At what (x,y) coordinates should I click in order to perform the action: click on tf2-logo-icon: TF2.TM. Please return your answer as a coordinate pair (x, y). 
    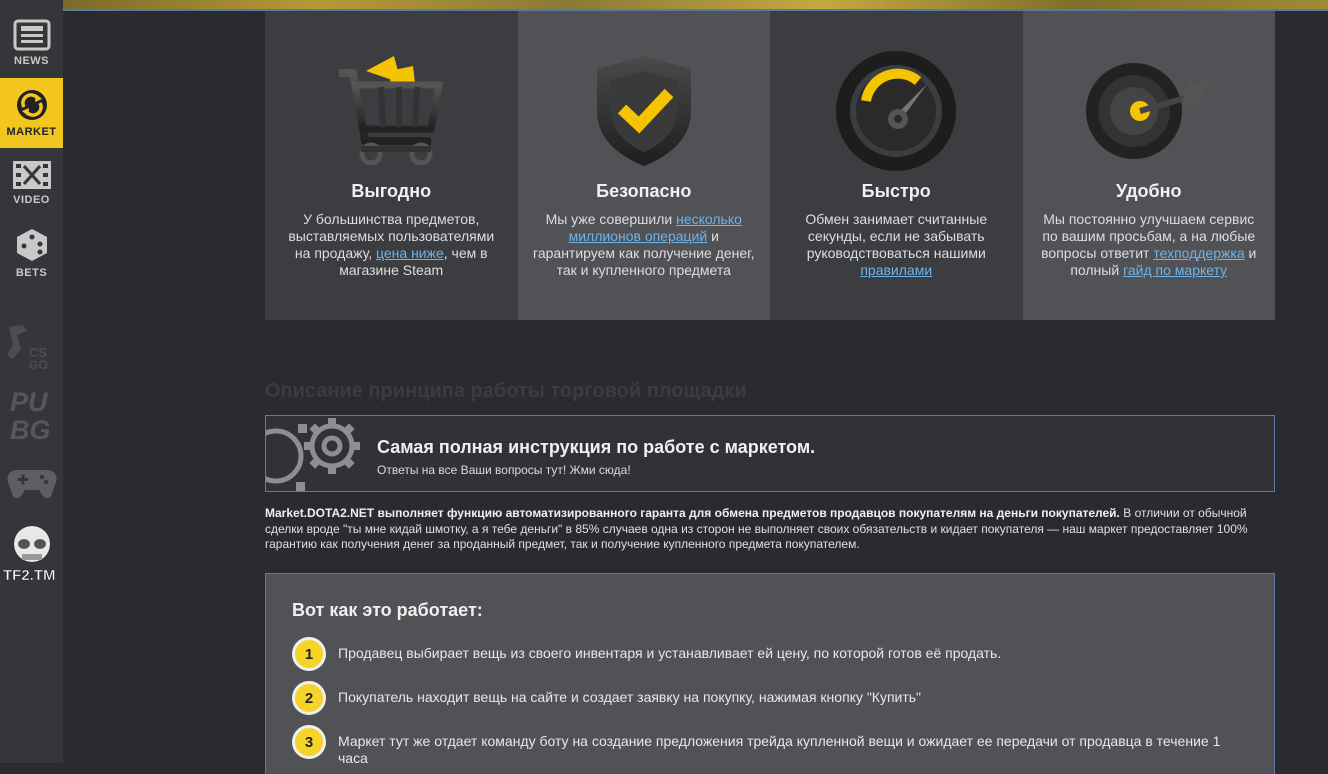
    Looking at the image, I should click on (29, 555).